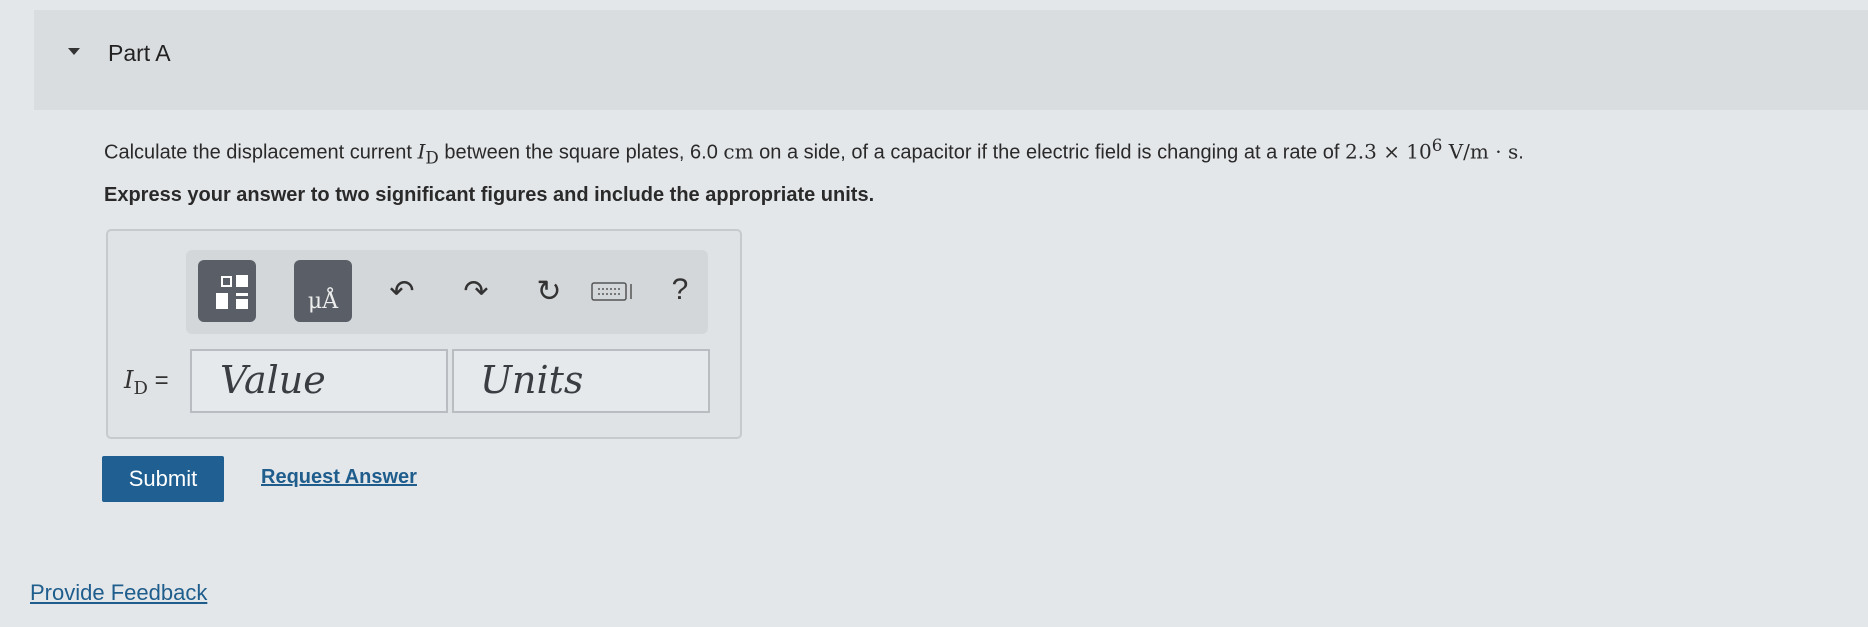  What do you see at coordinates (163, 479) in the screenshot?
I see `submit-button: Submit` at bounding box center [163, 479].